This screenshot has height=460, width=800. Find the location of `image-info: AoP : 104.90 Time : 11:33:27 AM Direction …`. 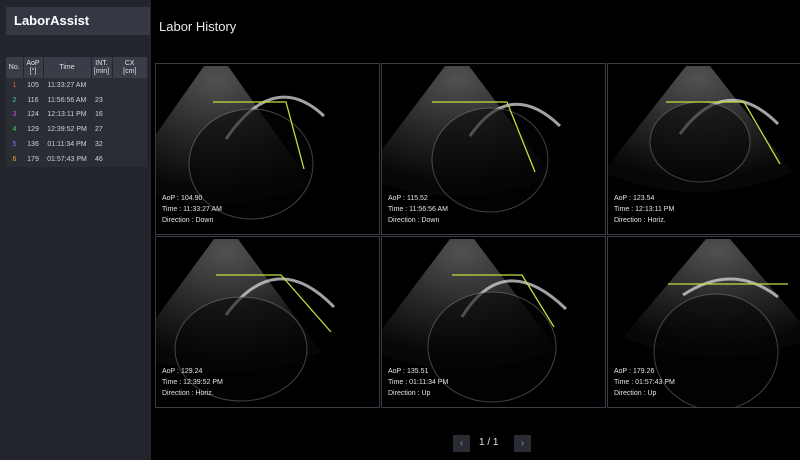

image-info: AoP : 104.90 Time : 11:33:27 AM Direction … is located at coordinates (192, 209).